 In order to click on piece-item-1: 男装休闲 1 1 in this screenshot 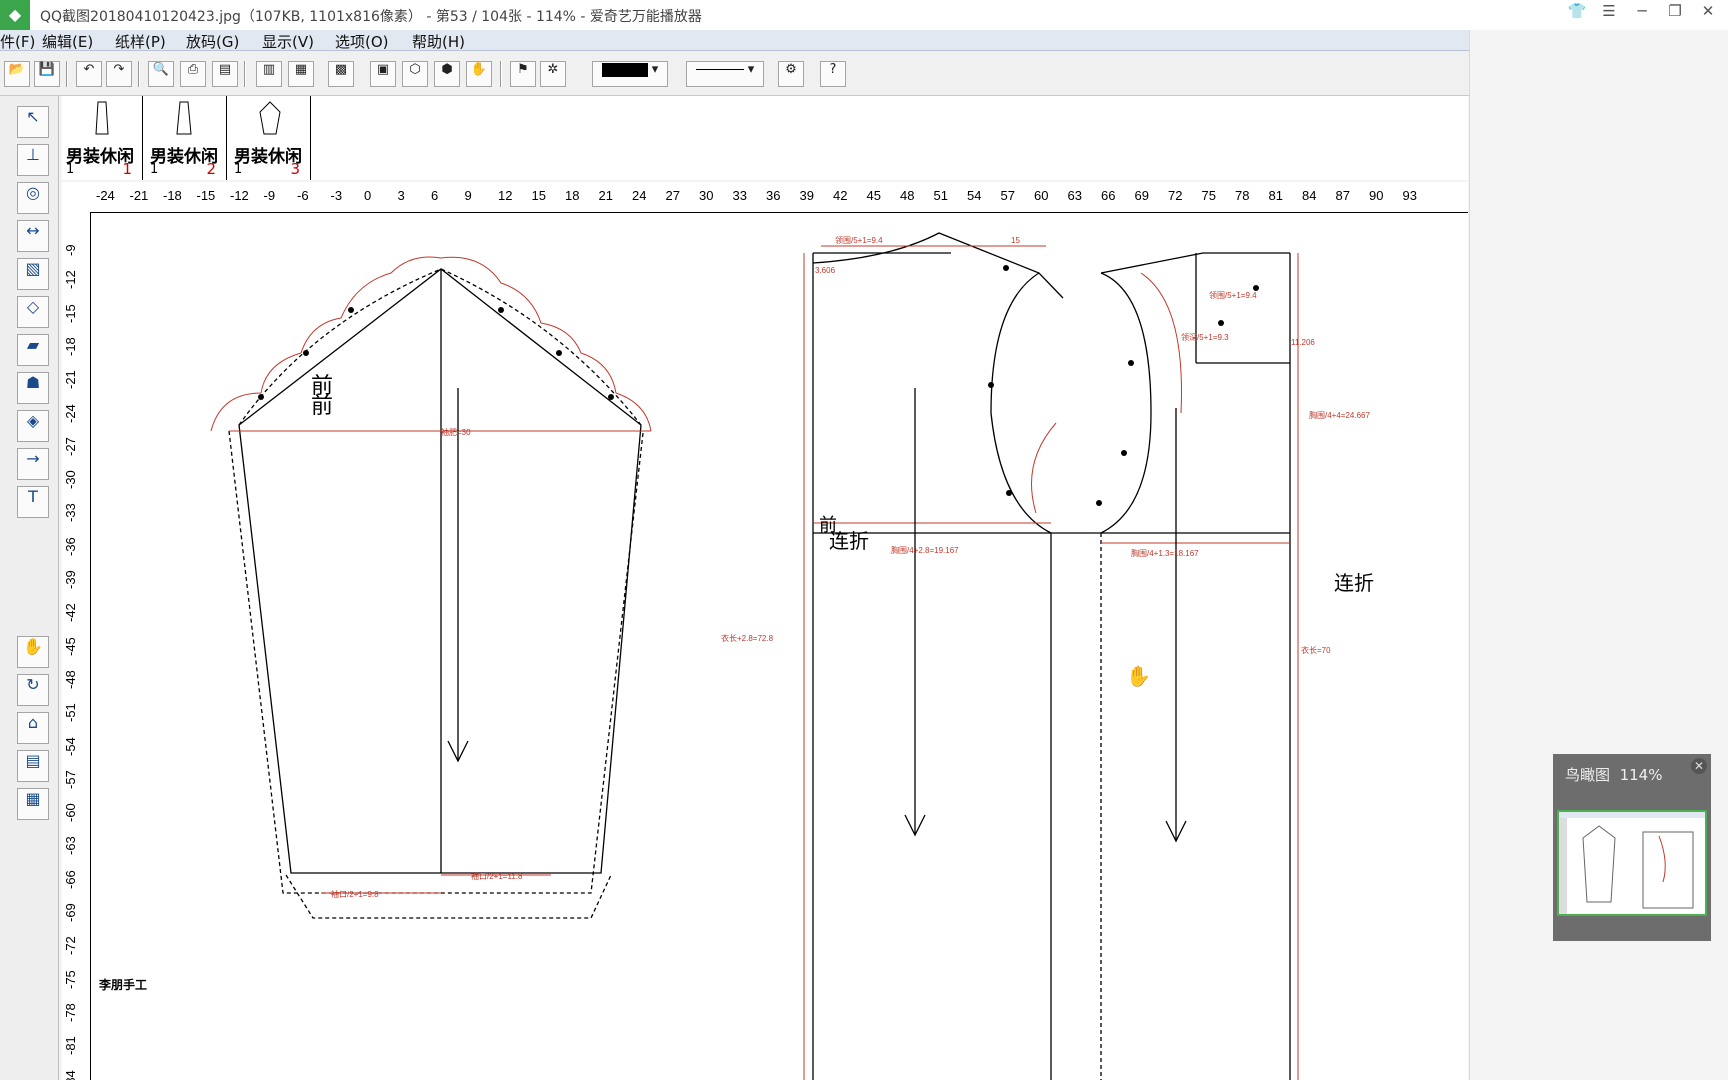, I will do `click(102, 138)`.